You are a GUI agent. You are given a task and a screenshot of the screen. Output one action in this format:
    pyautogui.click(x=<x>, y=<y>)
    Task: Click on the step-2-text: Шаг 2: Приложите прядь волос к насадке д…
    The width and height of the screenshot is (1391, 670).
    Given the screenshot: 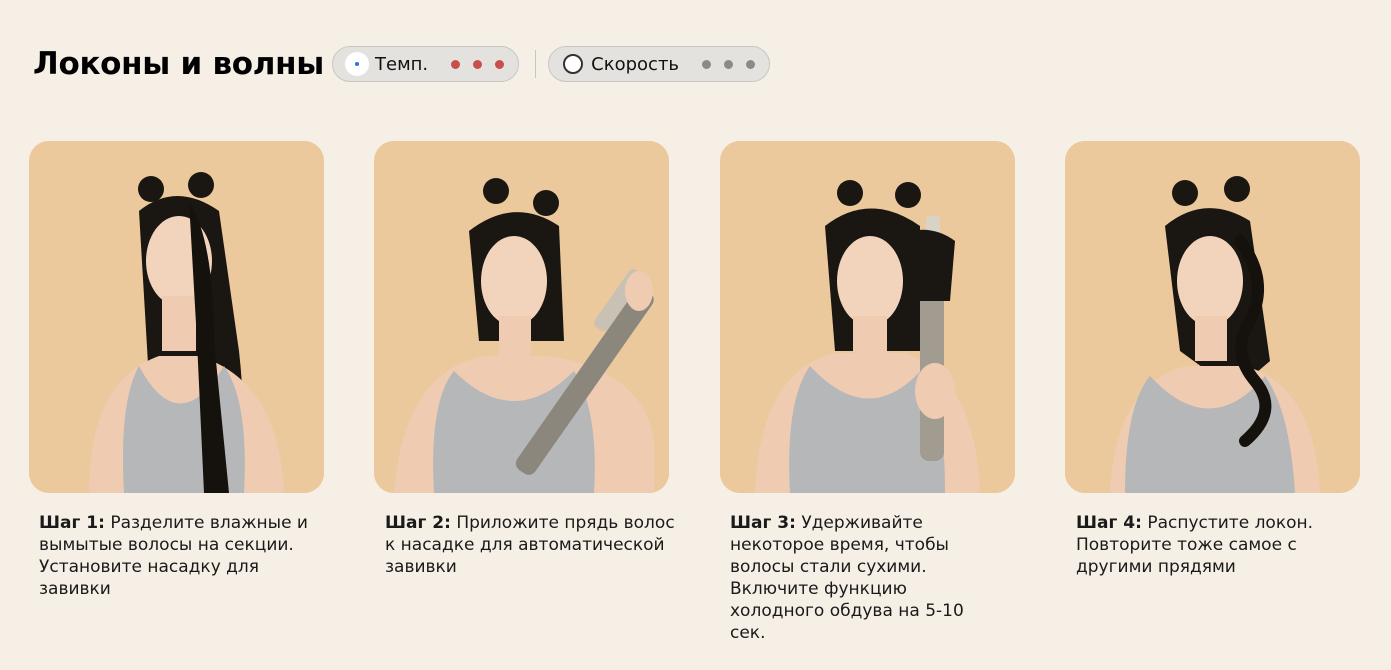 What is the action you would take?
    pyautogui.click(x=530, y=545)
    